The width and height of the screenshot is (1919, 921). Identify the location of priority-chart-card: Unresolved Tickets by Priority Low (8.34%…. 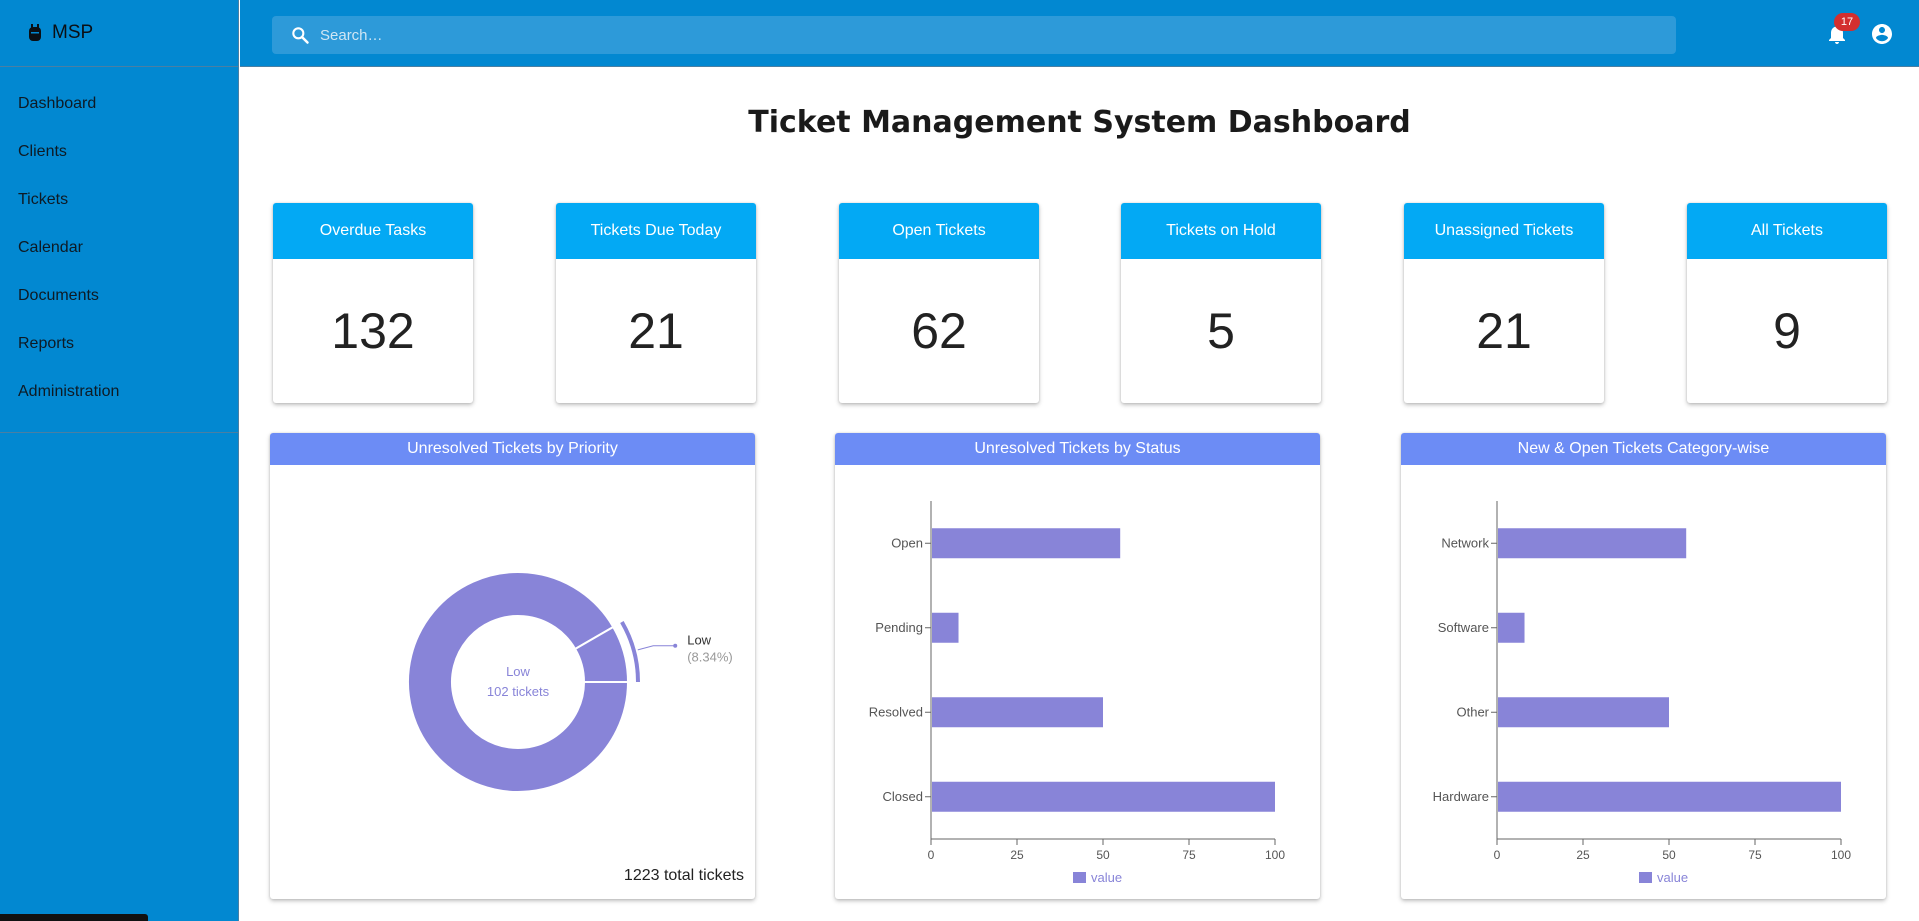
(512, 666).